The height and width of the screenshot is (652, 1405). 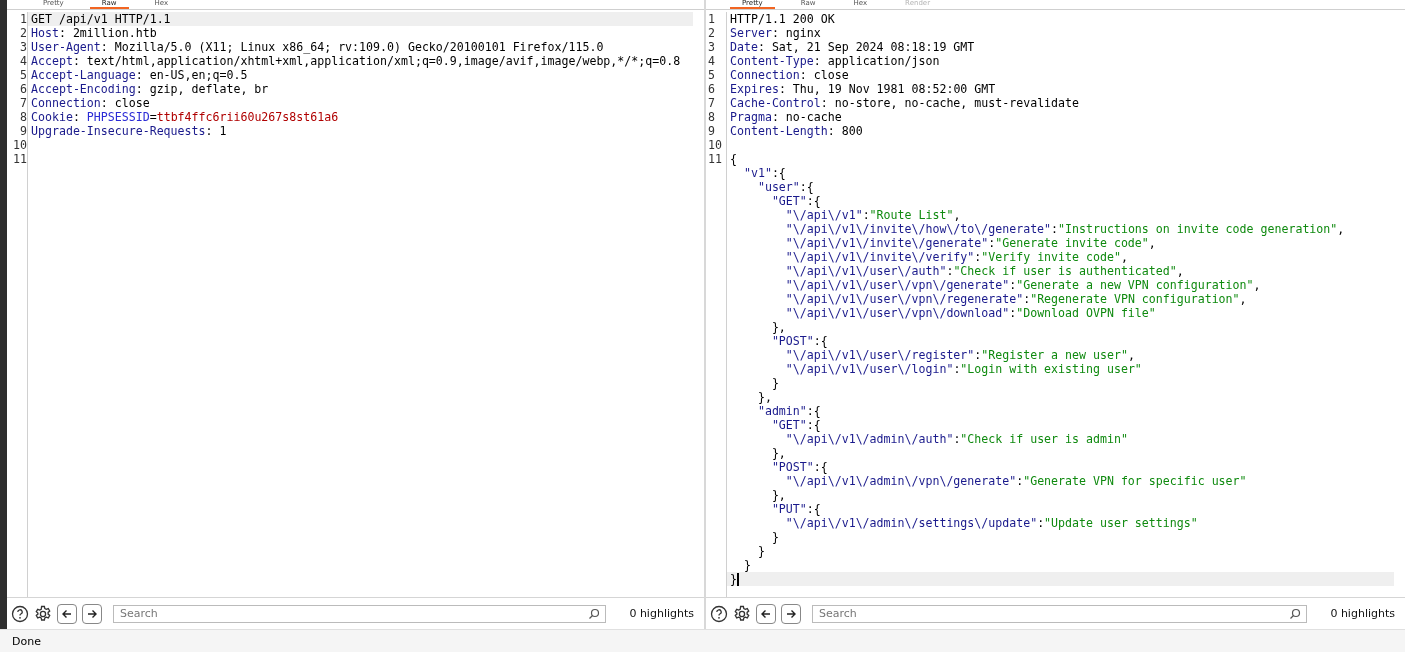 I want to click on code-line: "v1":{, so click(x=764, y=173).